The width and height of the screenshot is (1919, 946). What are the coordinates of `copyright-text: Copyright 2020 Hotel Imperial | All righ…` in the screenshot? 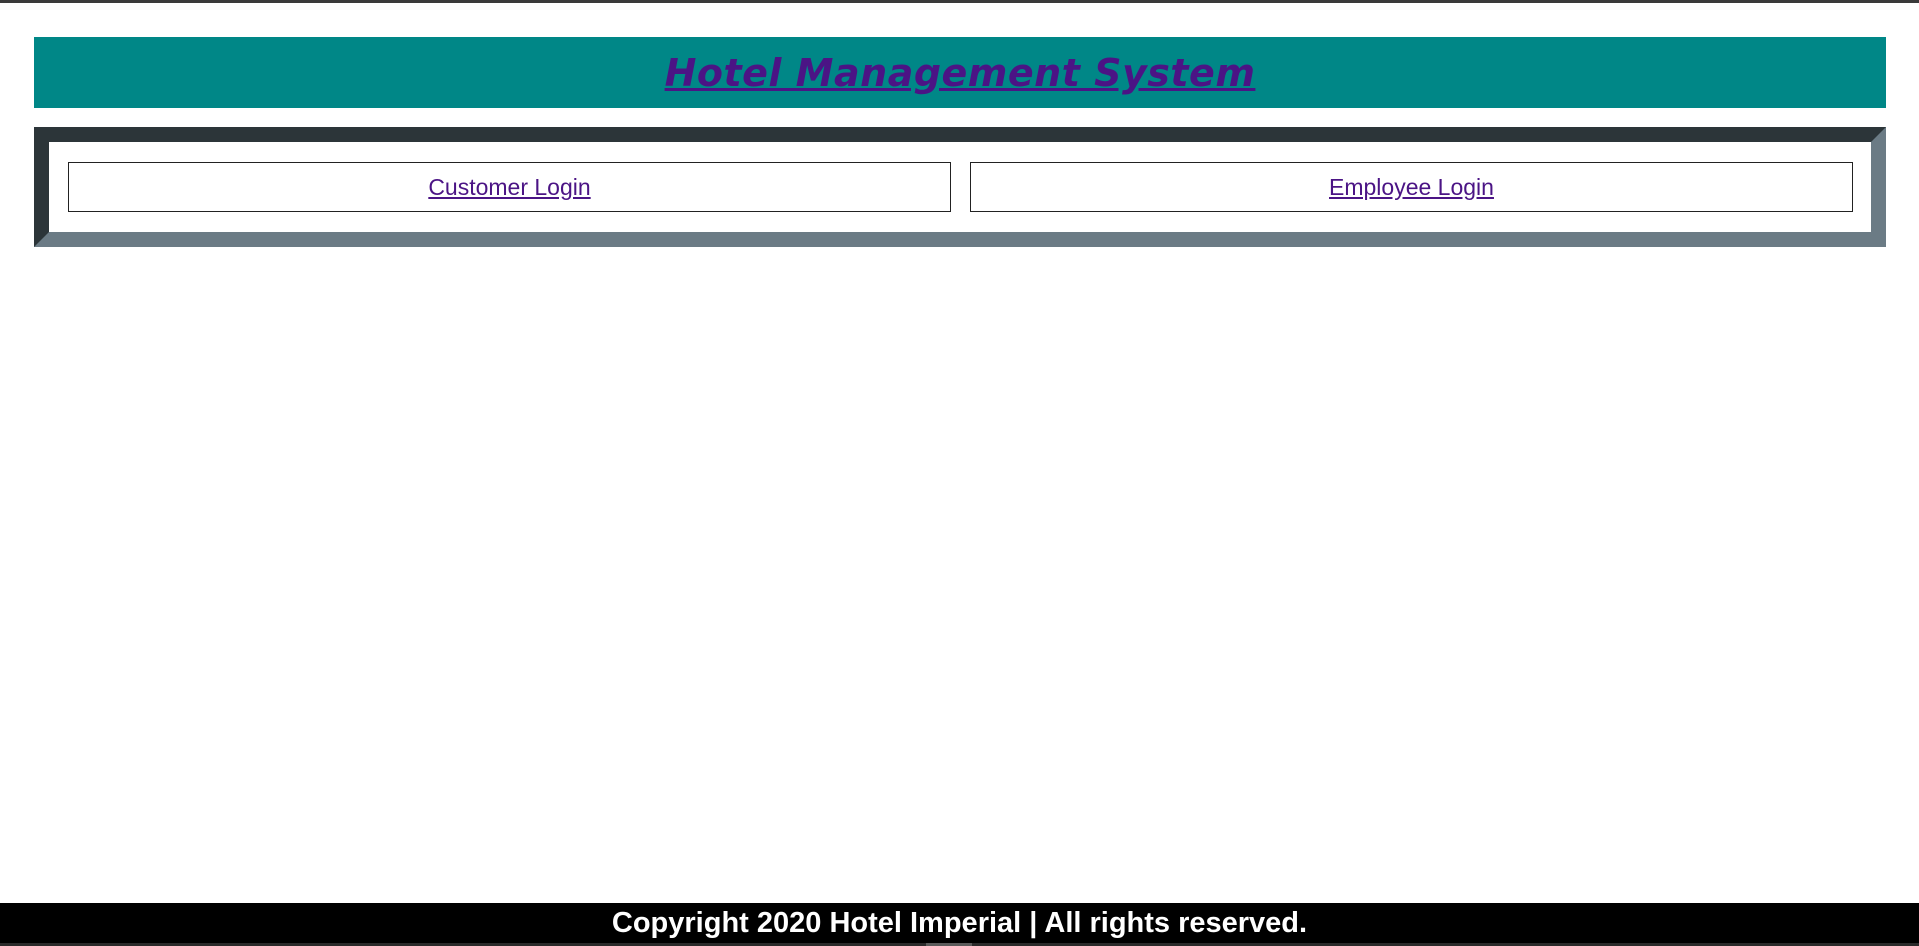 It's located at (959, 922).